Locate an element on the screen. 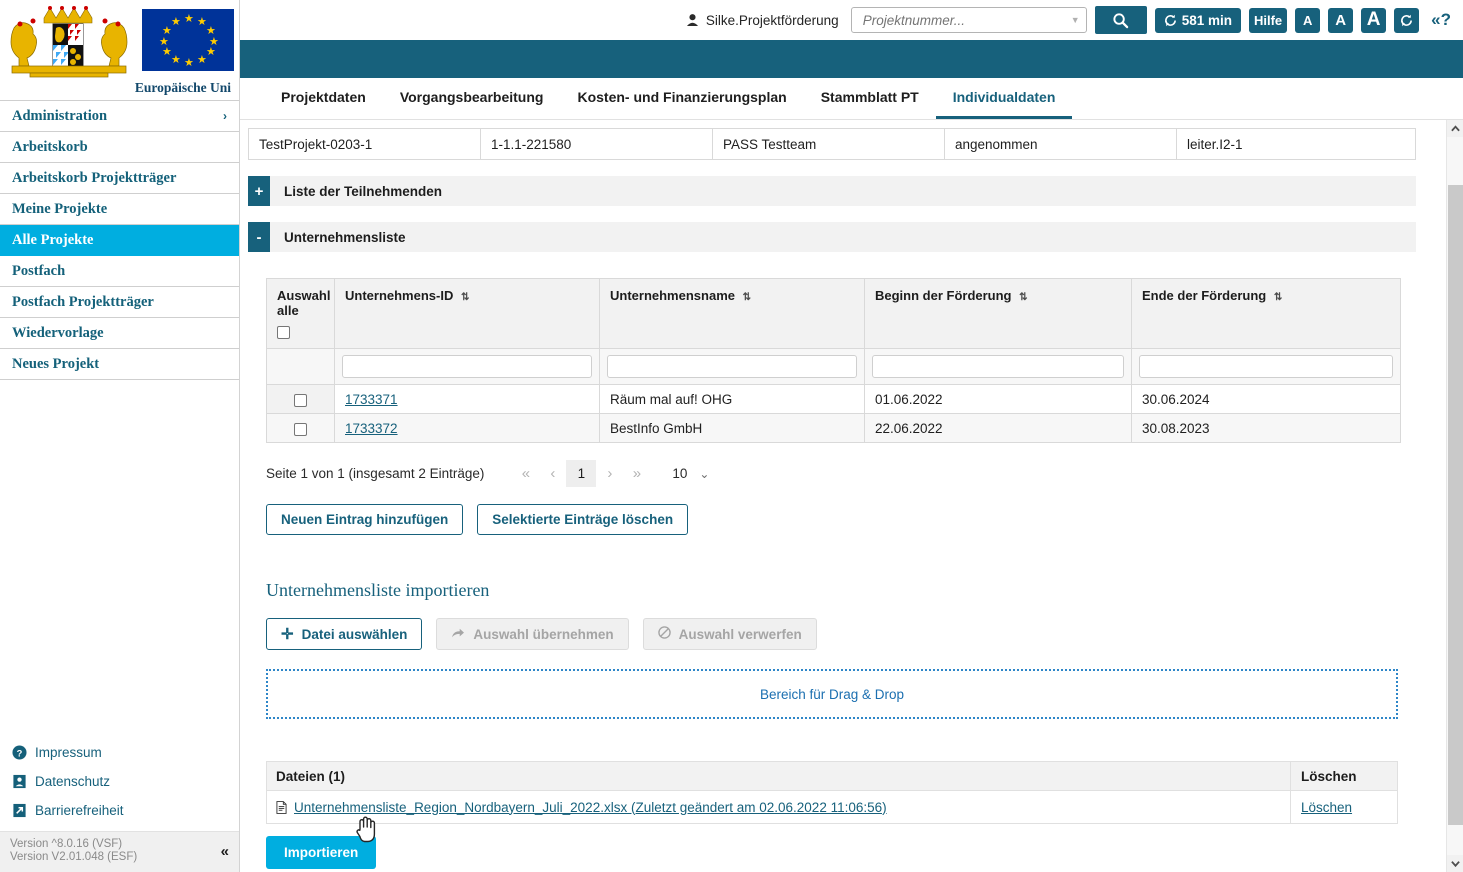 The image size is (1463, 872). pagination-prev-button: ‹ is located at coordinates (552, 473).